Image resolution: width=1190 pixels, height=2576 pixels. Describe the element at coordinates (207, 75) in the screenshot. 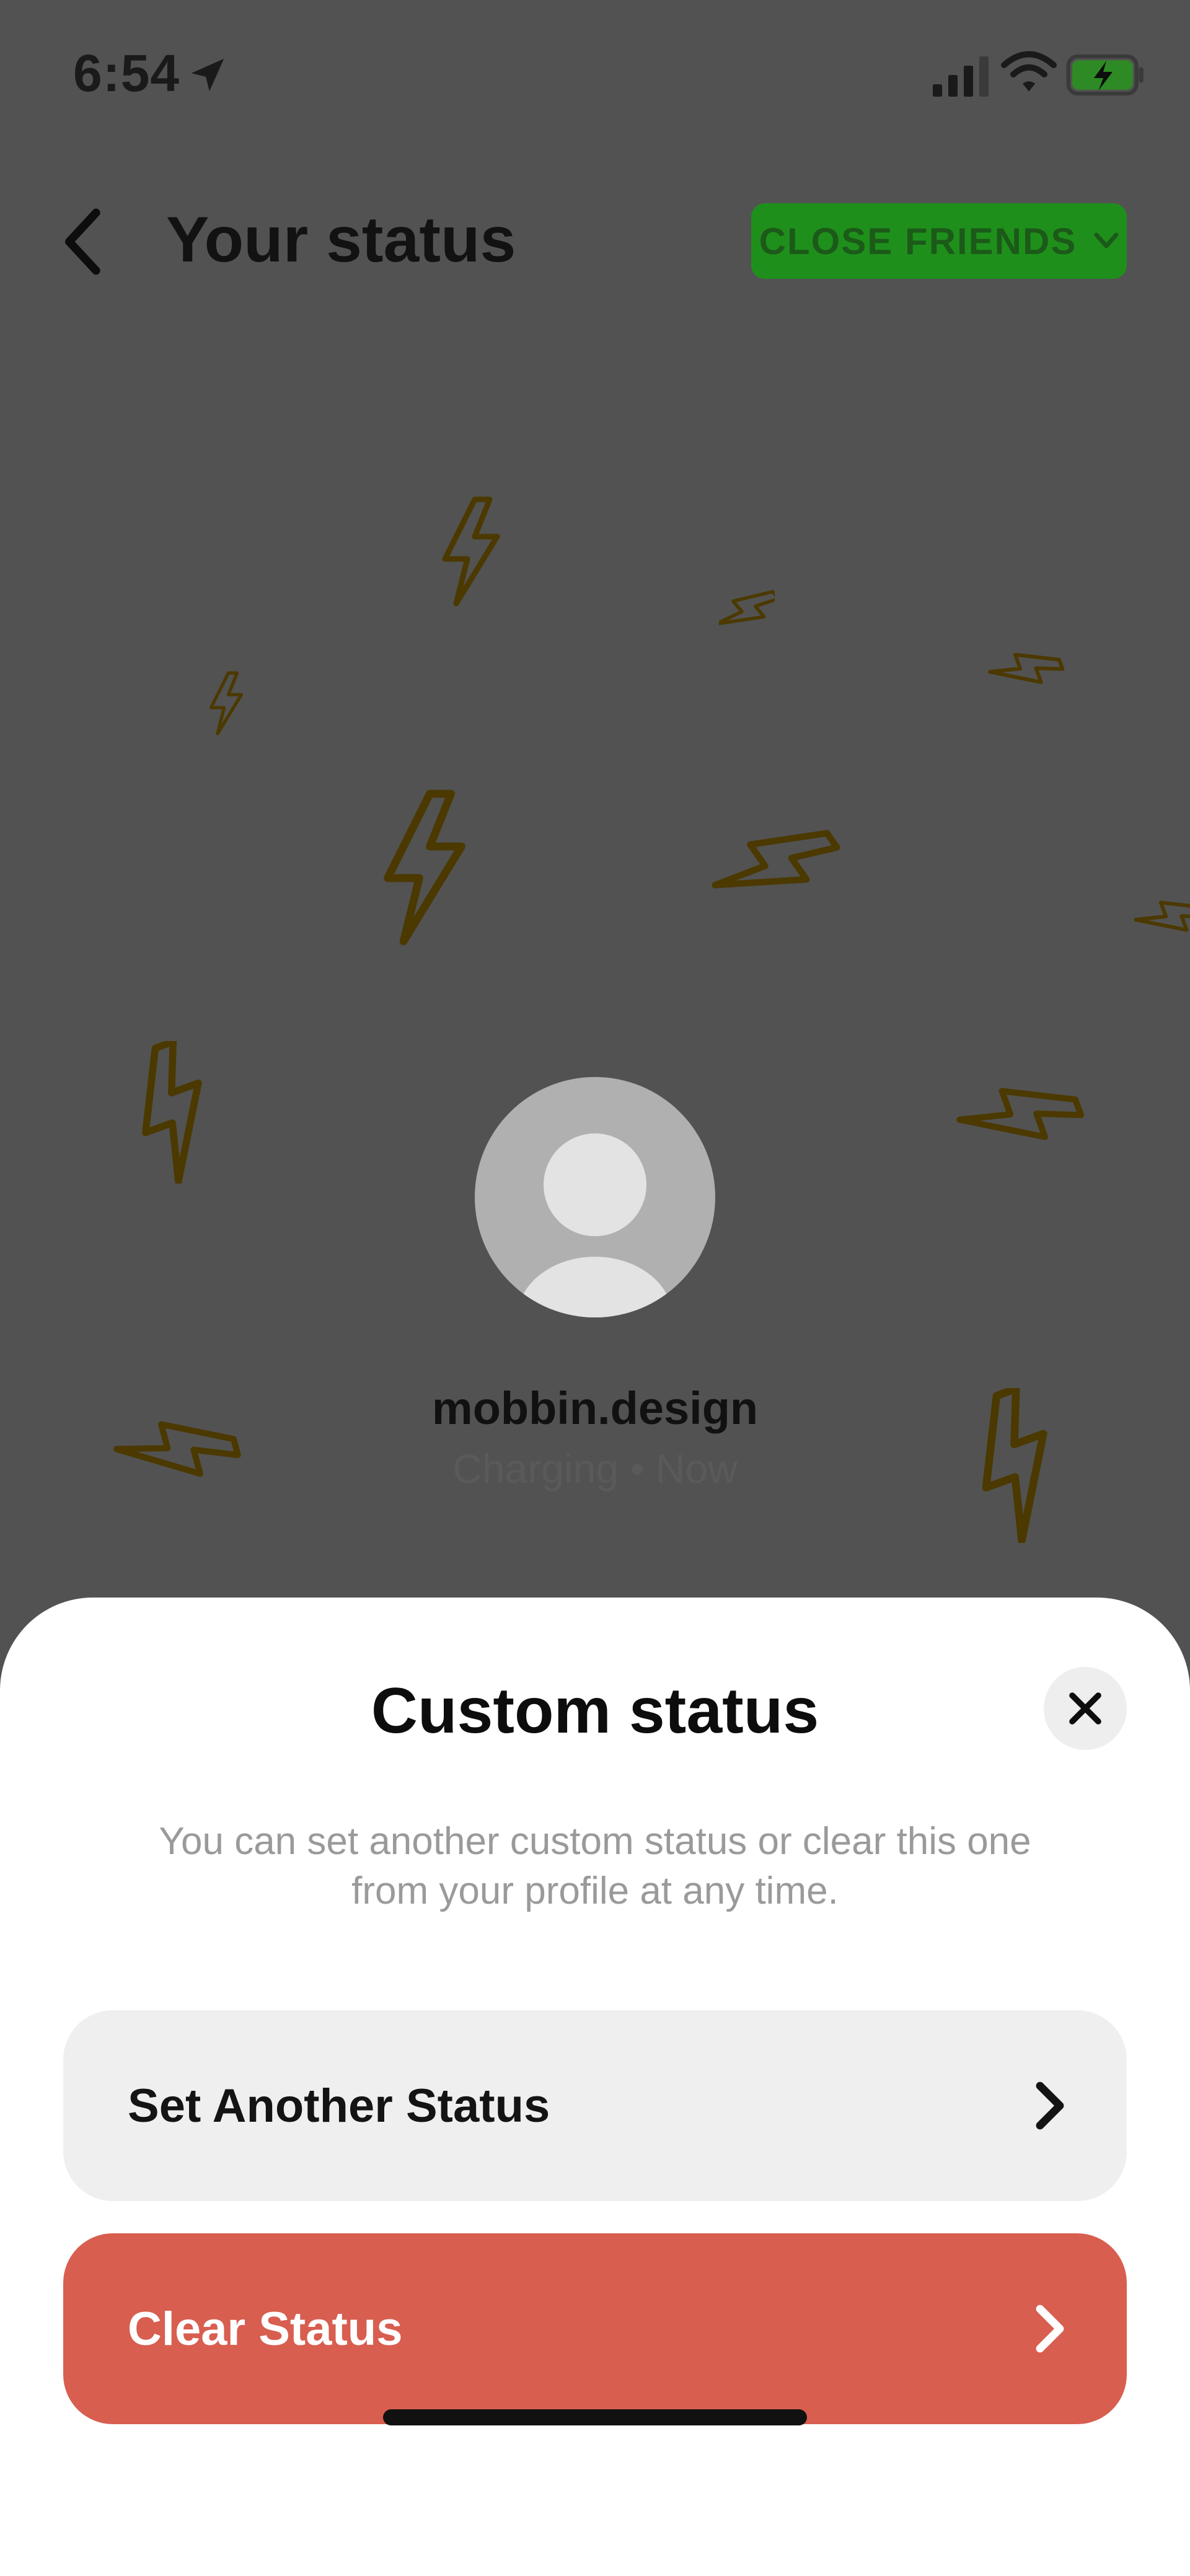

I see `location-arrow-icon` at that location.